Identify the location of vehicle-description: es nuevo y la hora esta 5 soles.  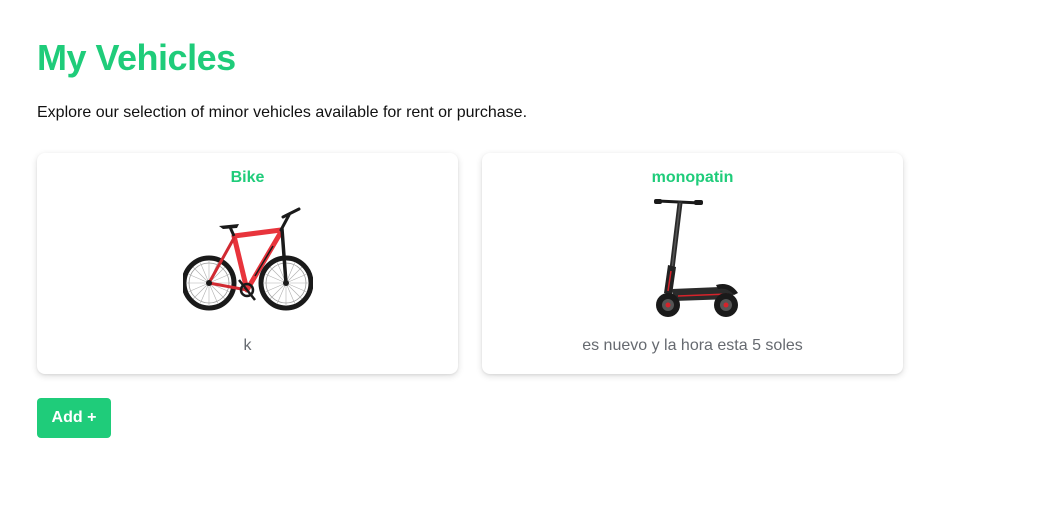
(692, 345).